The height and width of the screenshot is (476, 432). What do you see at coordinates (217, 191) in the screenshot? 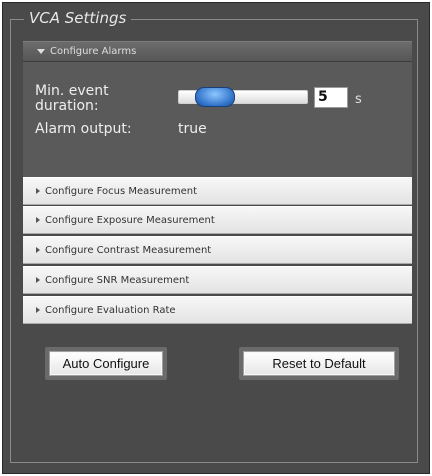
I see `section-focus-measurement: Configure Focus Measurement` at bounding box center [217, 191].